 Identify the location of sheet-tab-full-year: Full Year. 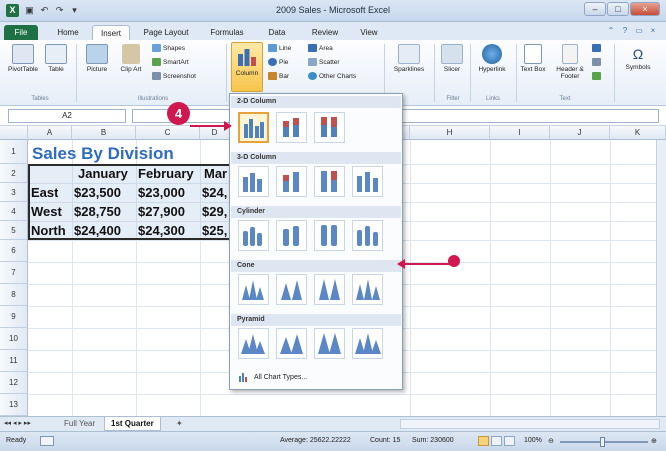
(79, 424).